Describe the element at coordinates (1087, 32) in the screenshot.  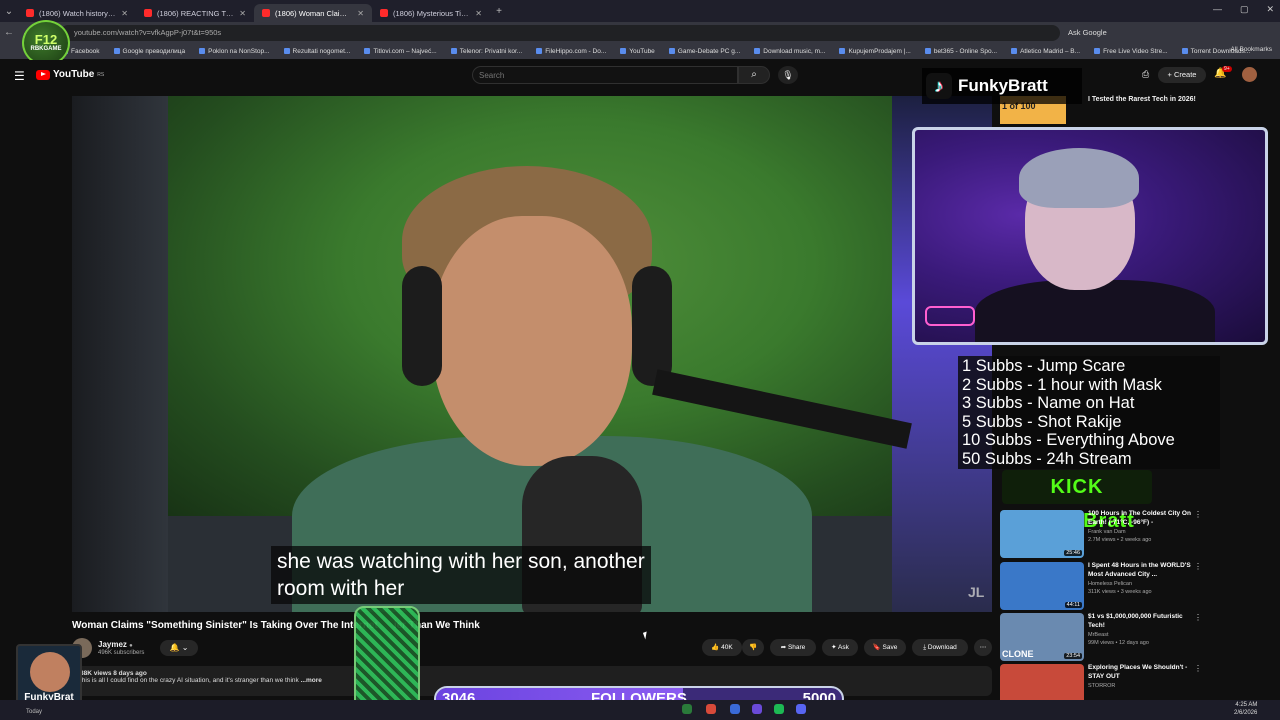
I see `ask-google-button: Ask Google` at that location.